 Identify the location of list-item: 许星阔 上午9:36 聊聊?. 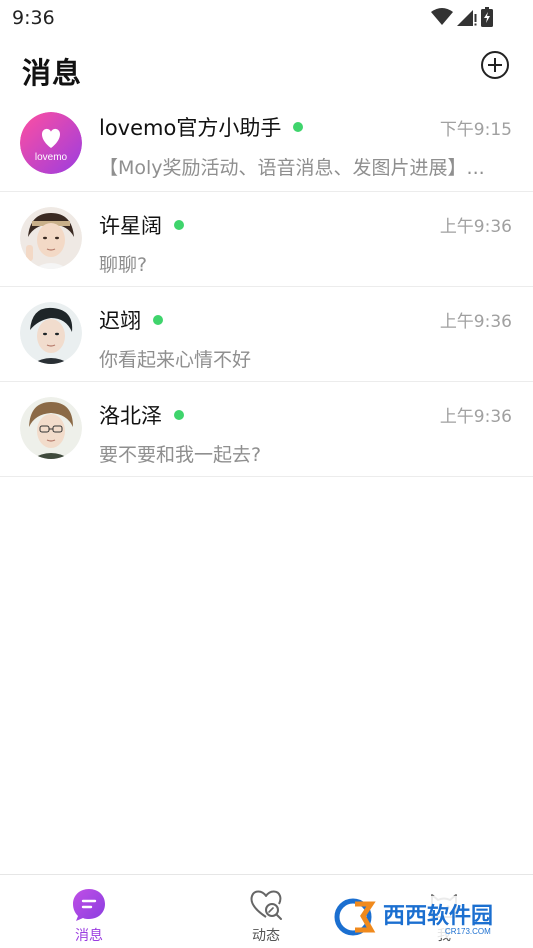
(266, 239).